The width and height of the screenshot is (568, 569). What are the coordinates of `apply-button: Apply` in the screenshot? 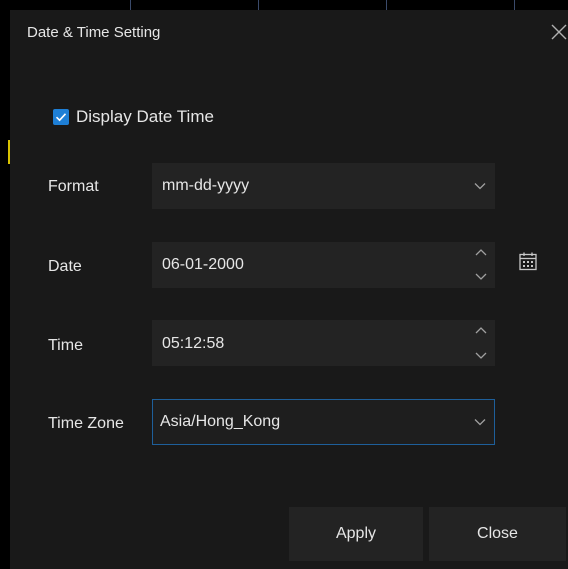 It's located at (356, 534).